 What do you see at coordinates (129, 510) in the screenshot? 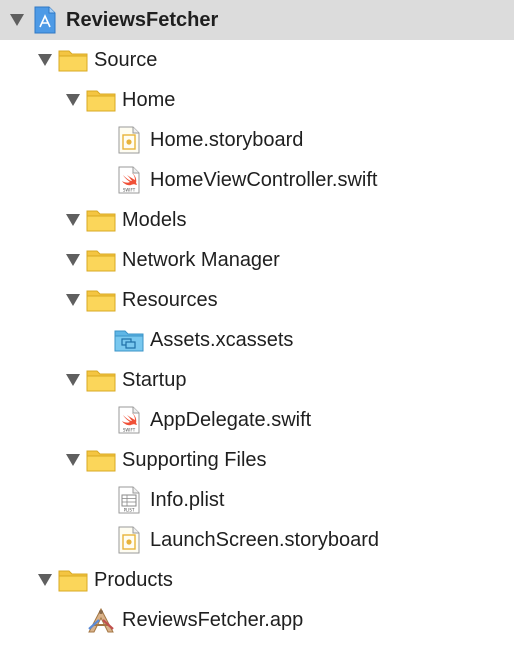
I see `plist-badge-text: PLIST` at bounding box center [129, 510].